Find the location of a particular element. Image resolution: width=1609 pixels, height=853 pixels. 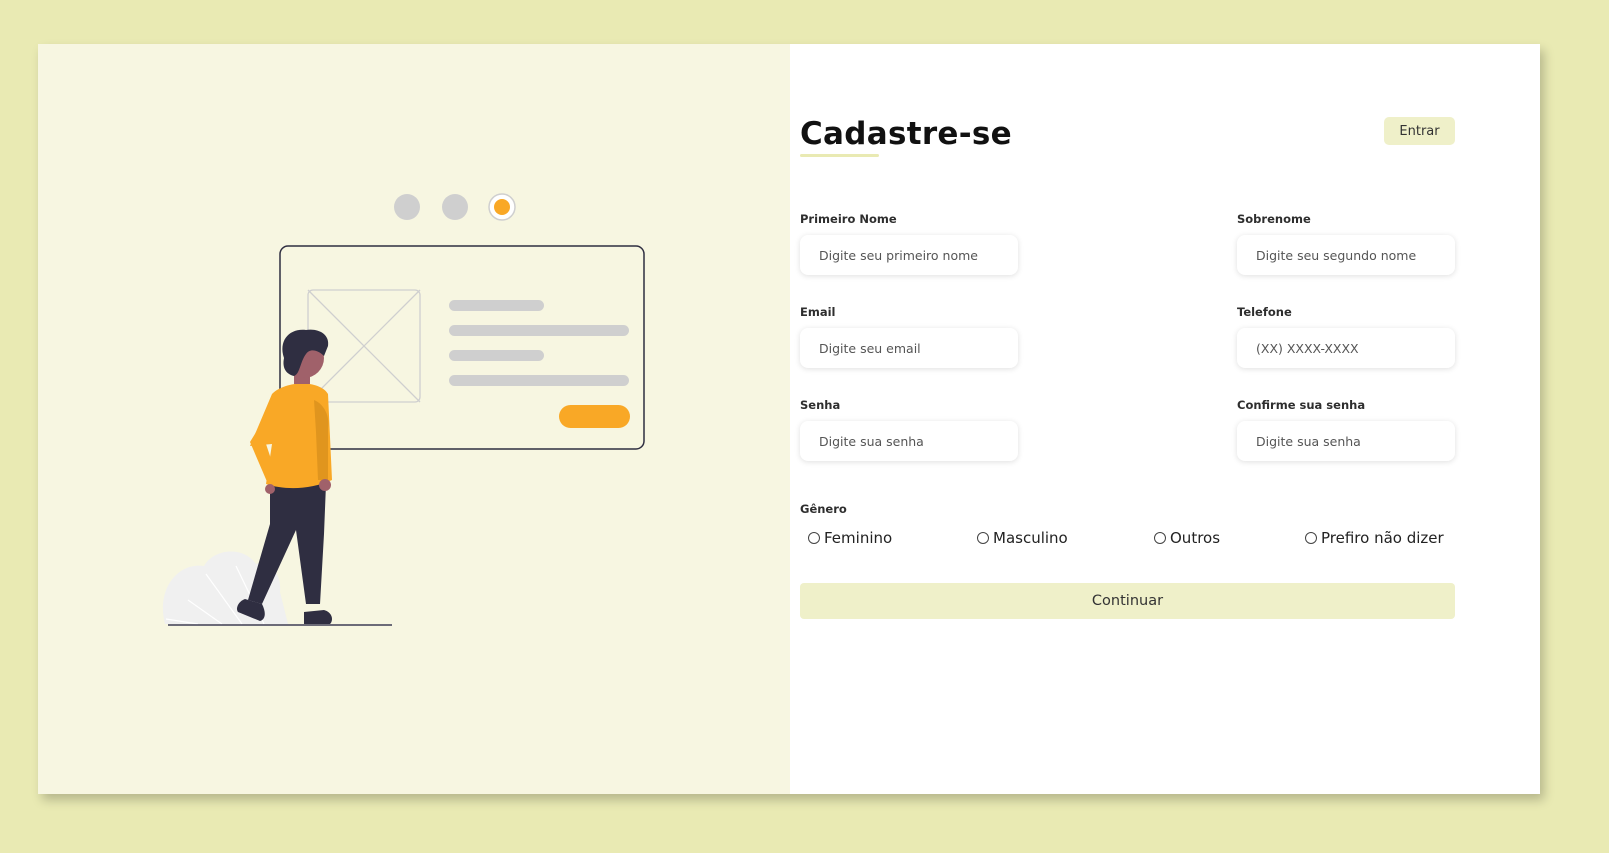

page-title: Cadastre-se is located at coordinates (906, 134).